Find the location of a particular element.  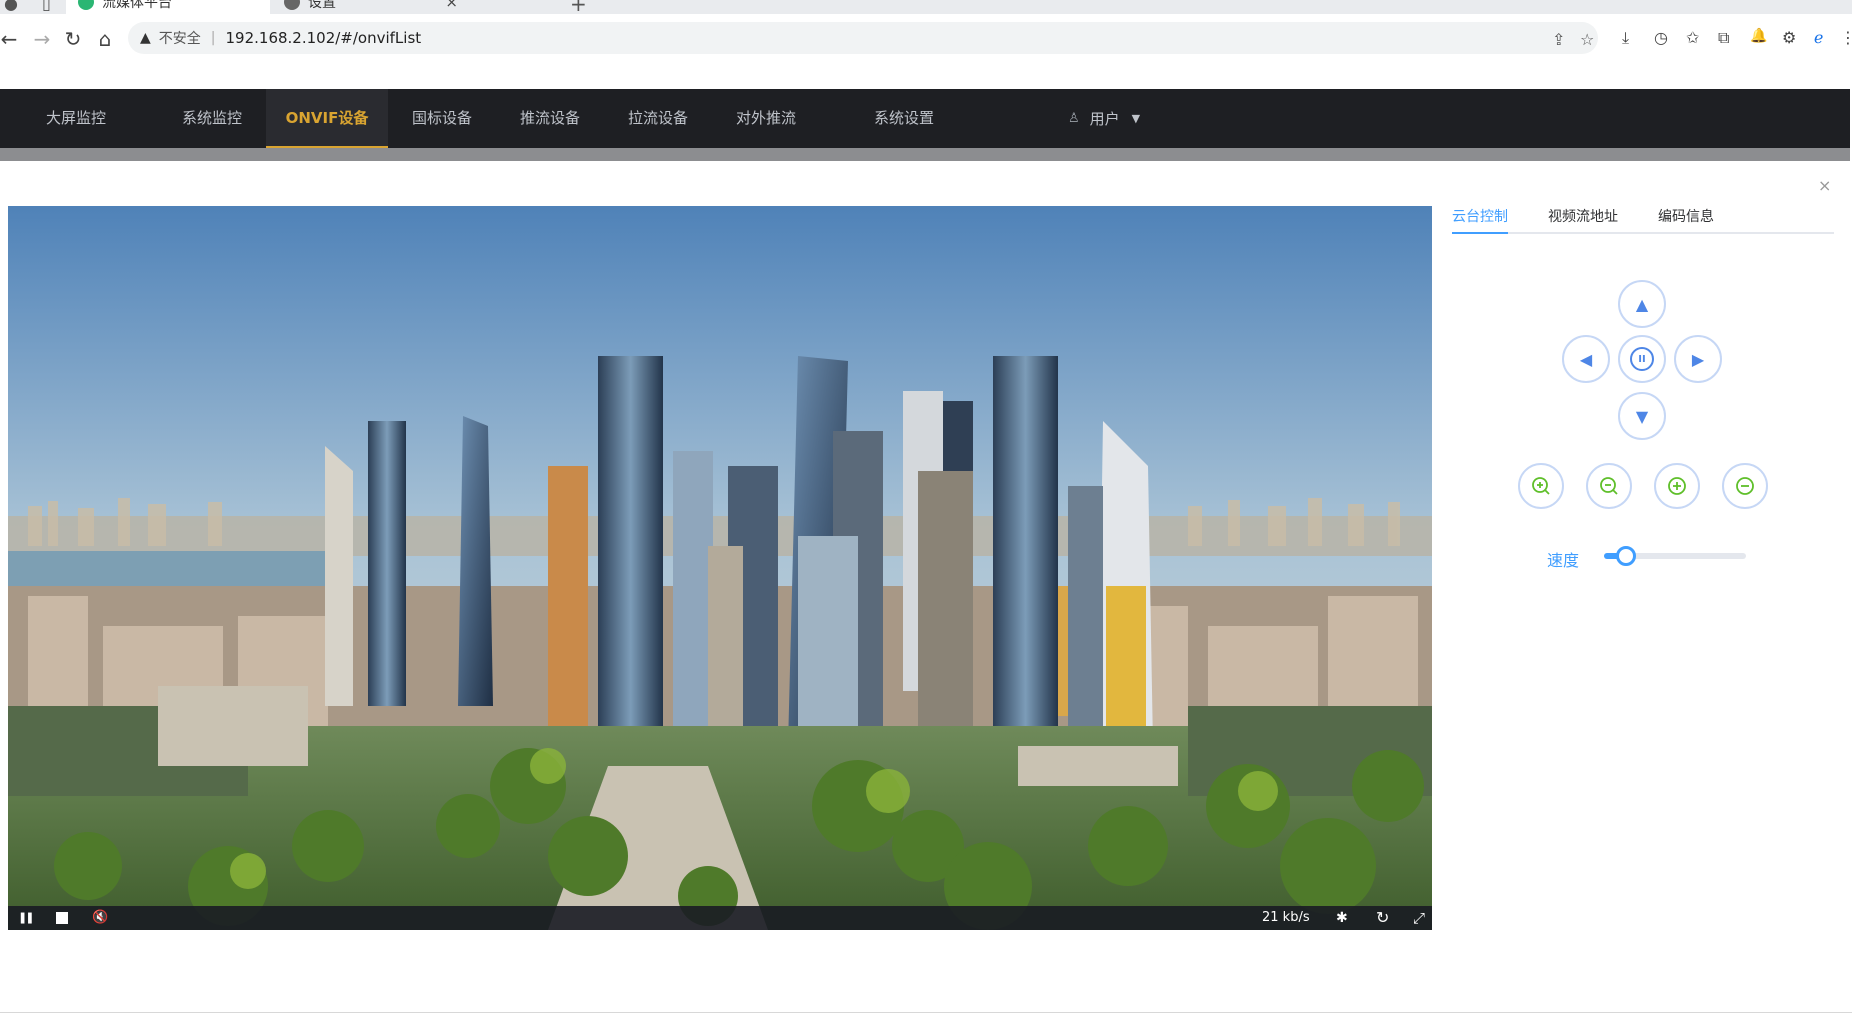

bitrate-readout: 21 kb/s is located at coordinates (1286, 917).